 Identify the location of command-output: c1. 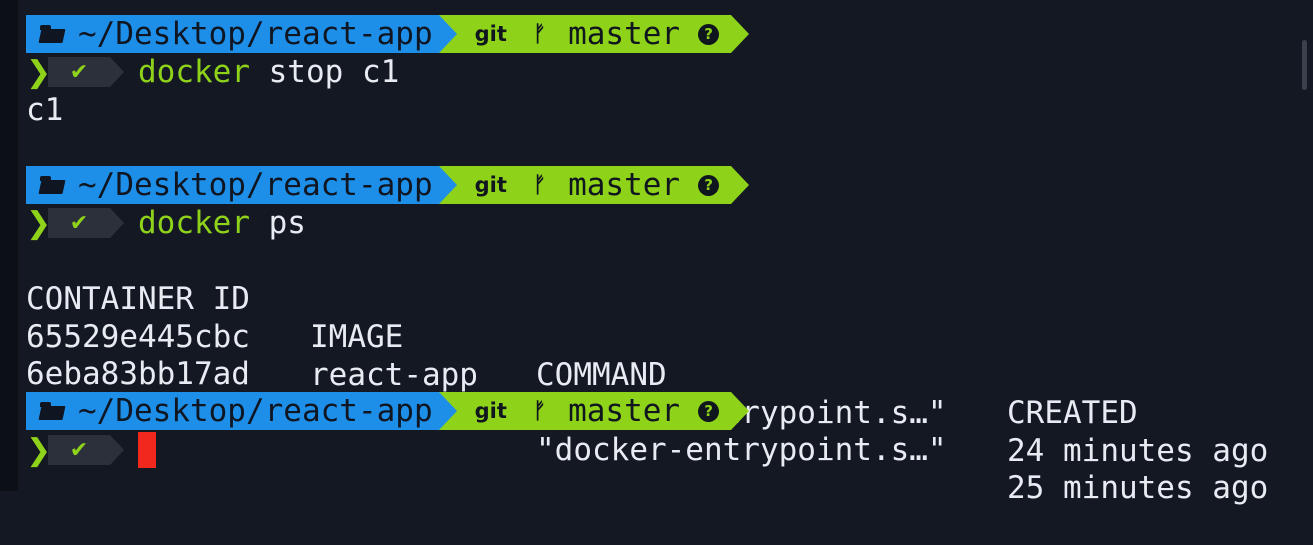
(45, 110).